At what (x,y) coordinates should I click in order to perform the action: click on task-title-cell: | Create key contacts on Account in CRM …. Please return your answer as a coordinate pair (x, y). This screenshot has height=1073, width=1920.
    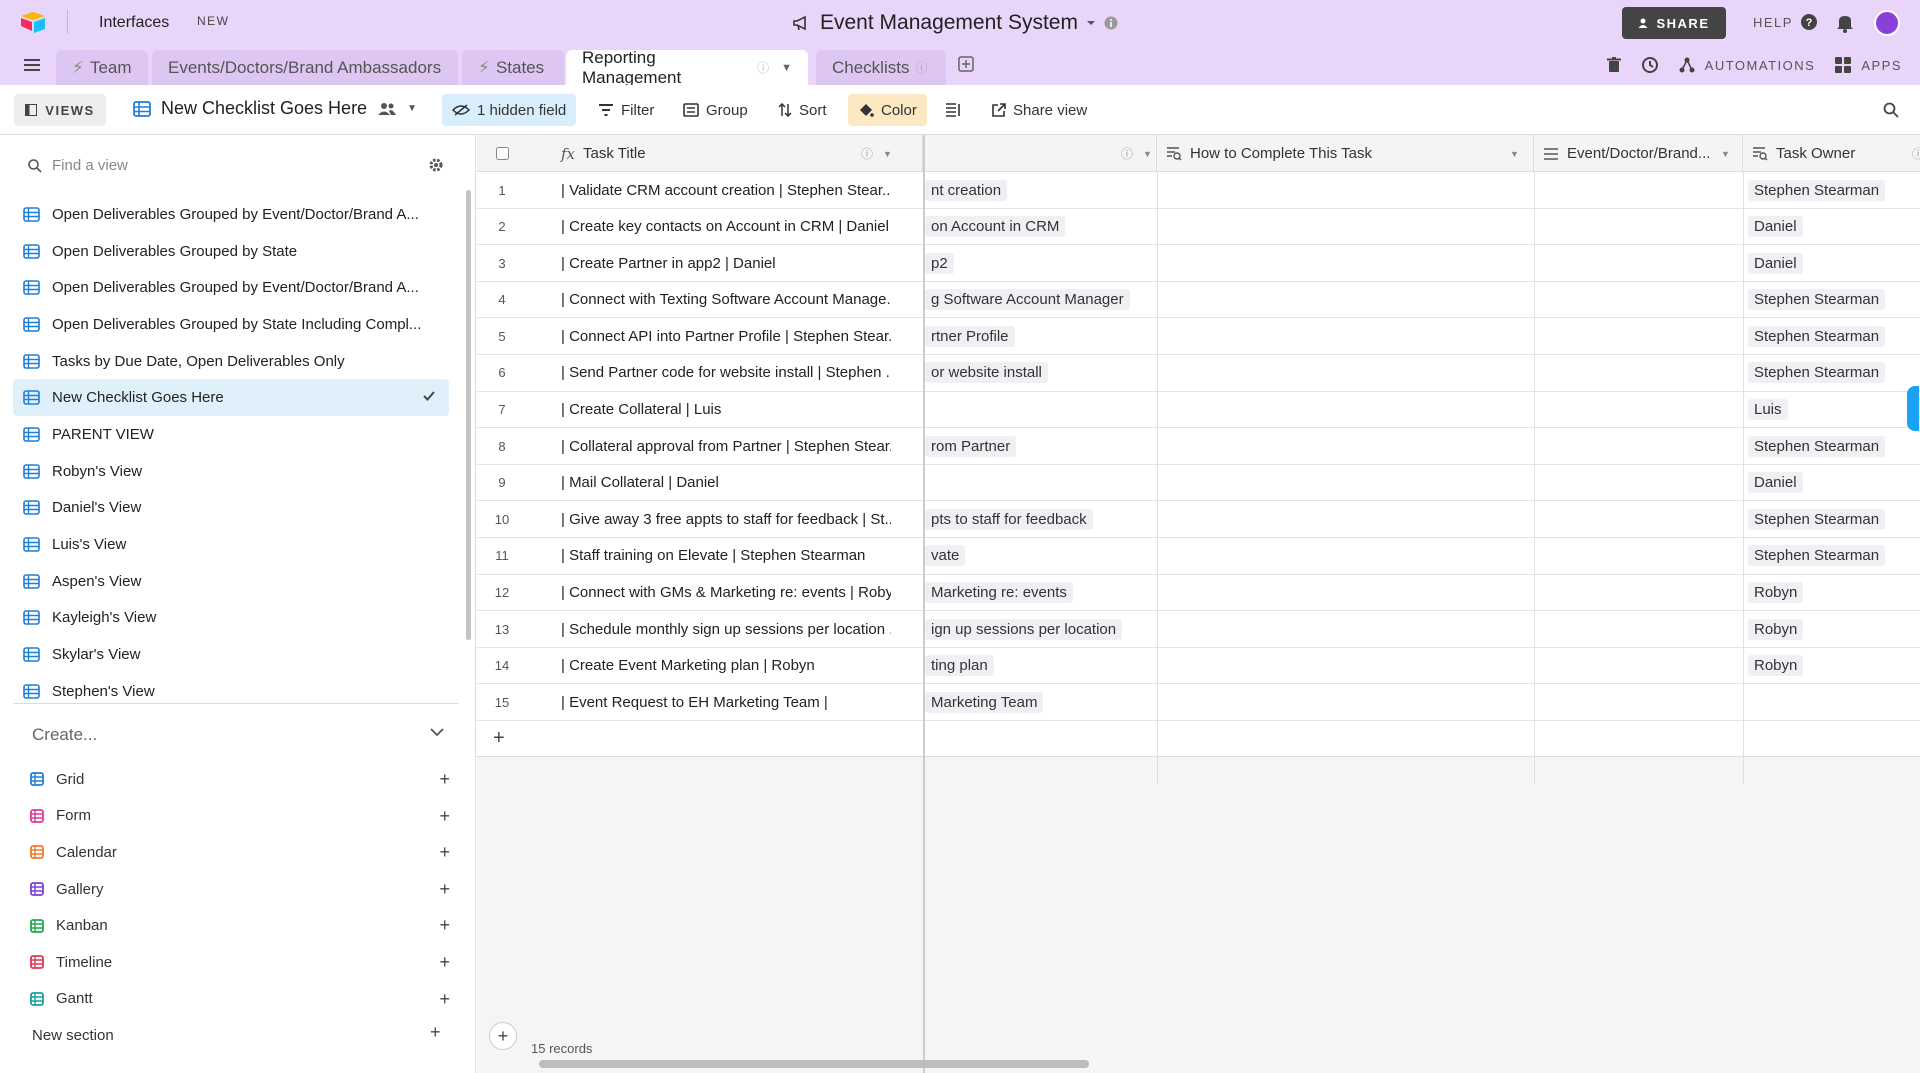
    Looking at the image, I should click on (726, 227).